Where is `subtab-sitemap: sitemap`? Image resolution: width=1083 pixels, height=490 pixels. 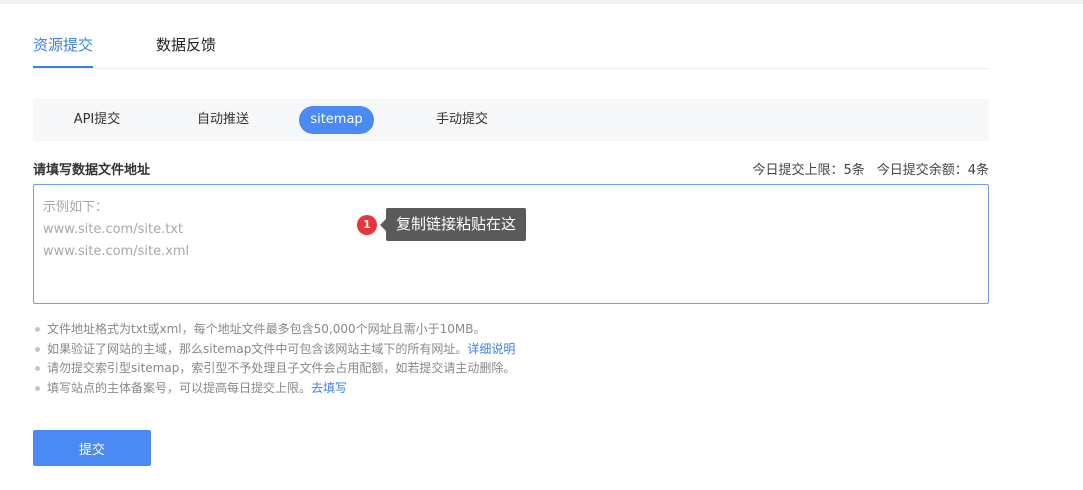 subtab-sitemap: sitemap is located at coordinates (336, 120).